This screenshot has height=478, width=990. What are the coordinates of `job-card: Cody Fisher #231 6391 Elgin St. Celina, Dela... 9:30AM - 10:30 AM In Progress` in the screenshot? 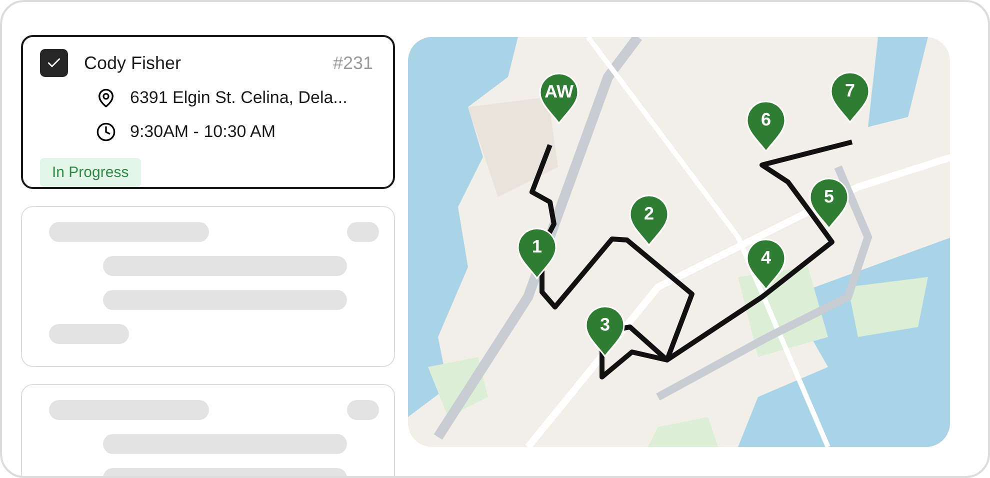 It's located at (208, 112).